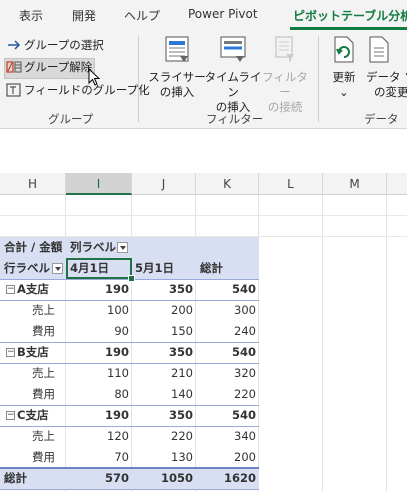  Describe the element at coordinates (344, 92) in the screenshot. I see `refresh-dropdown-chevron: ⌄` at that location.